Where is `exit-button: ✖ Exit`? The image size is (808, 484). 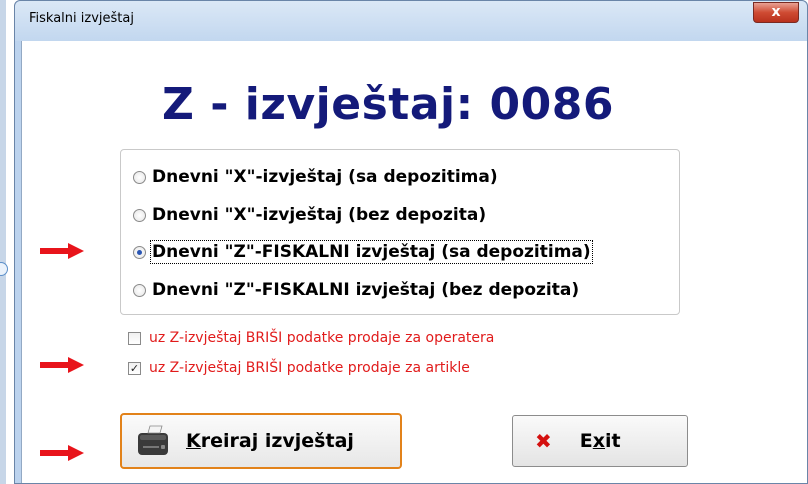
exit-button: ✖ Exit is located at coordinates (600, 441).